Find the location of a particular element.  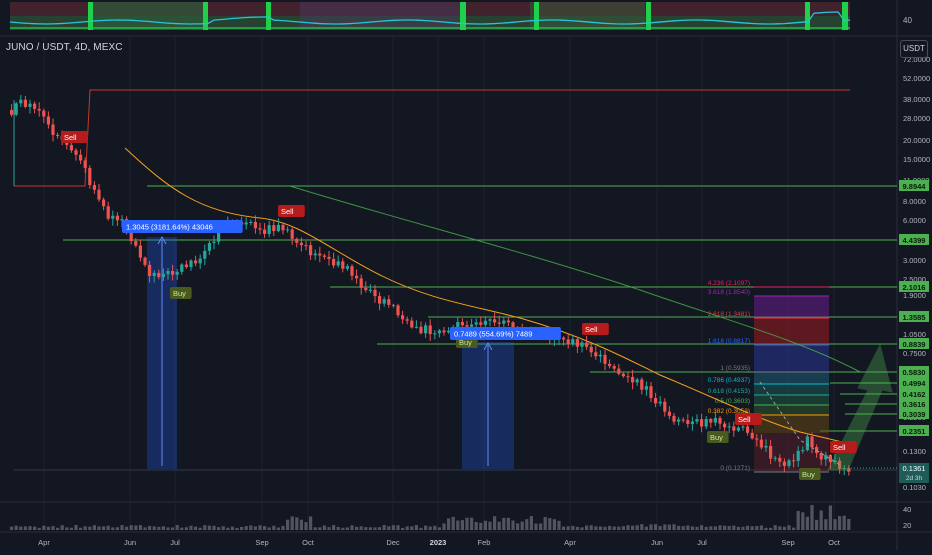

fib-level-label: 1.618 (0.8817) is located at coordinates (729, 341).